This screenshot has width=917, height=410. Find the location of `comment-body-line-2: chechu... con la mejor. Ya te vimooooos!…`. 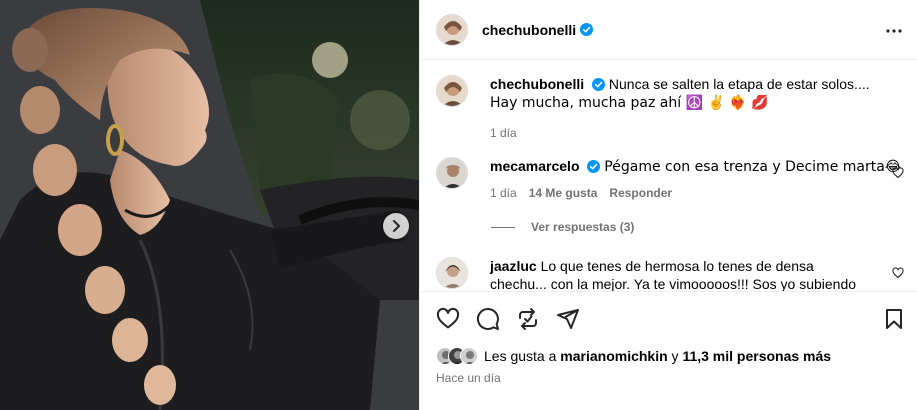

comment-body-line-2: chechu... con la mejor. Ya te vimooooos!… is located at coordinates (673, 283).